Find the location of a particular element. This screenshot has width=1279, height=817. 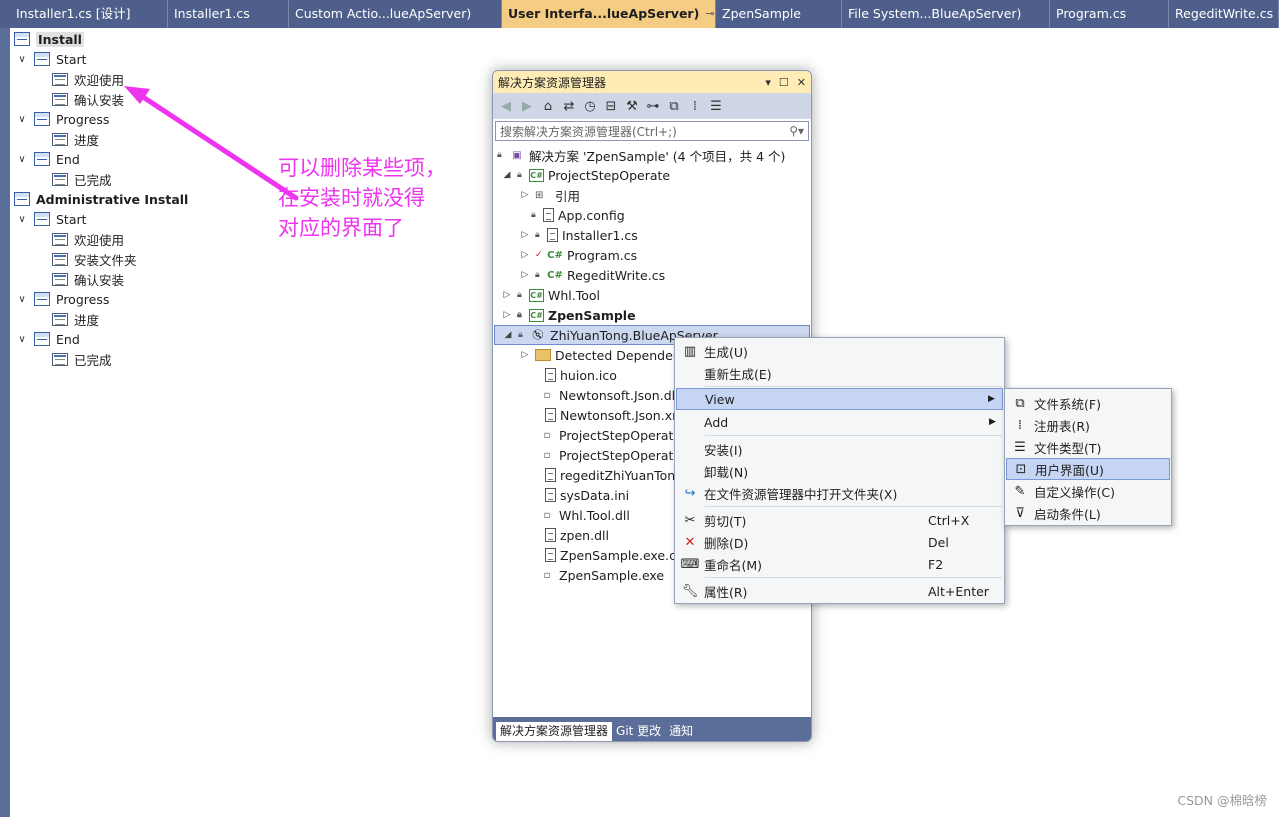

menu-label: 用户界面(U) is located at coordinates (1069, 470).